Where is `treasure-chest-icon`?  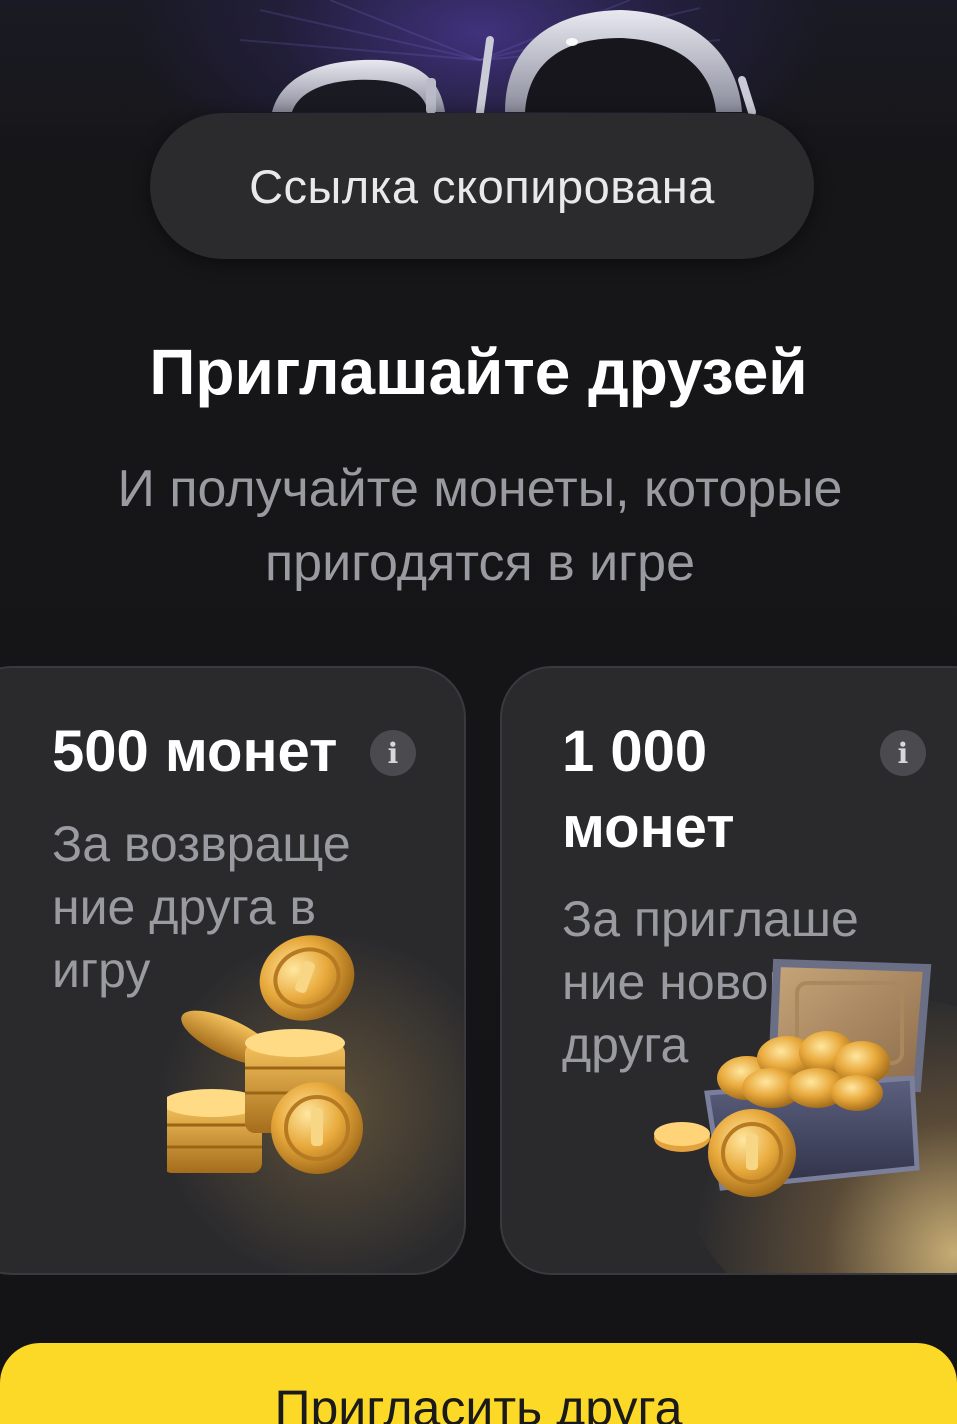 treasure-chest-icon is located at coordinates (793, 1077).